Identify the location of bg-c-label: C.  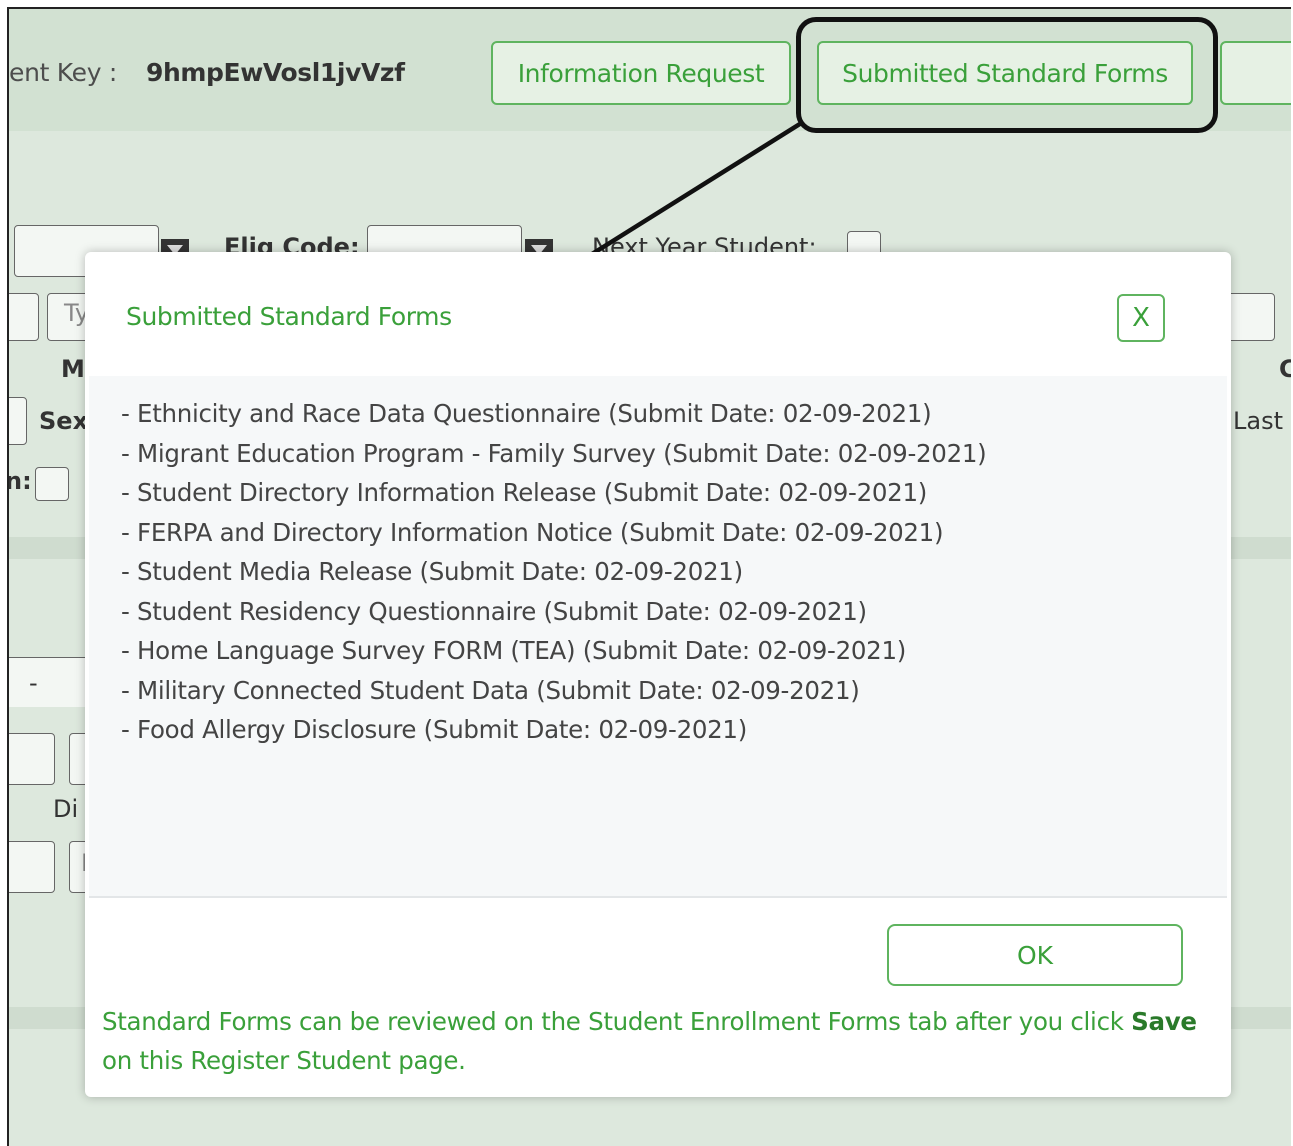
(1285, 369).